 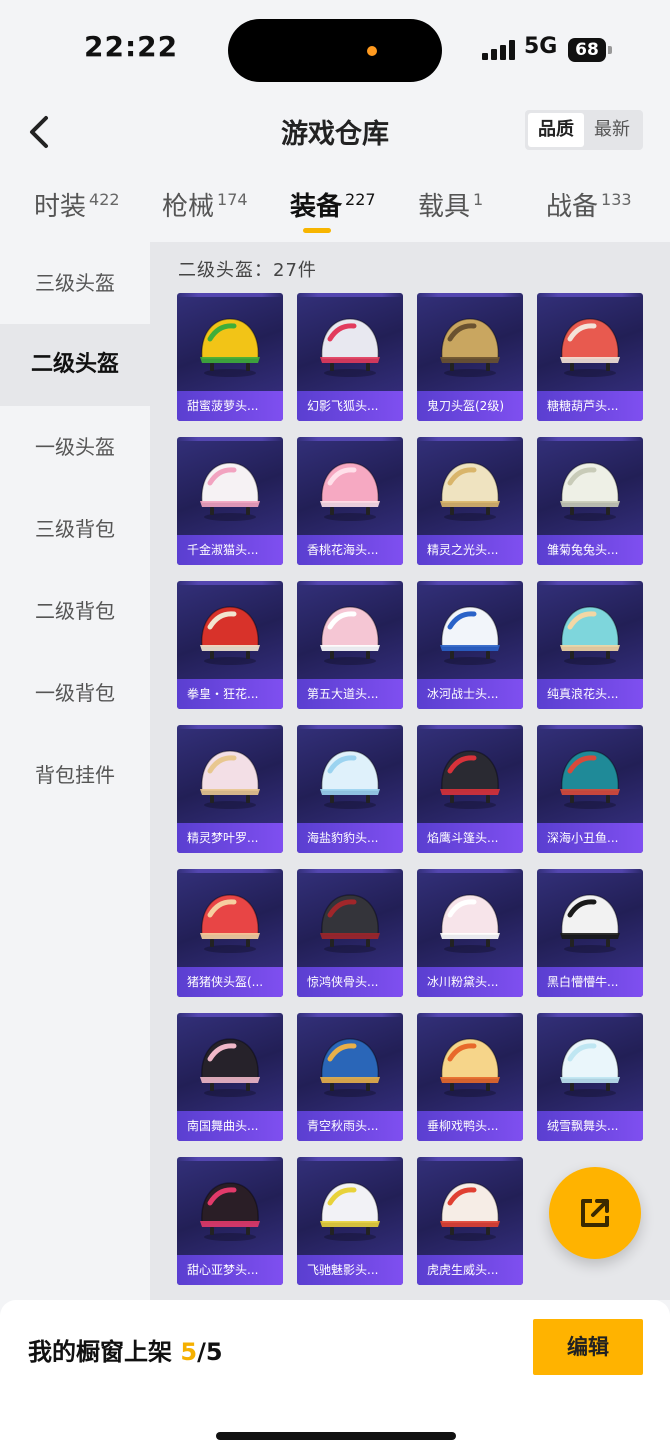 I want to click on battery-icon: 68, so click(x=590, y=50).